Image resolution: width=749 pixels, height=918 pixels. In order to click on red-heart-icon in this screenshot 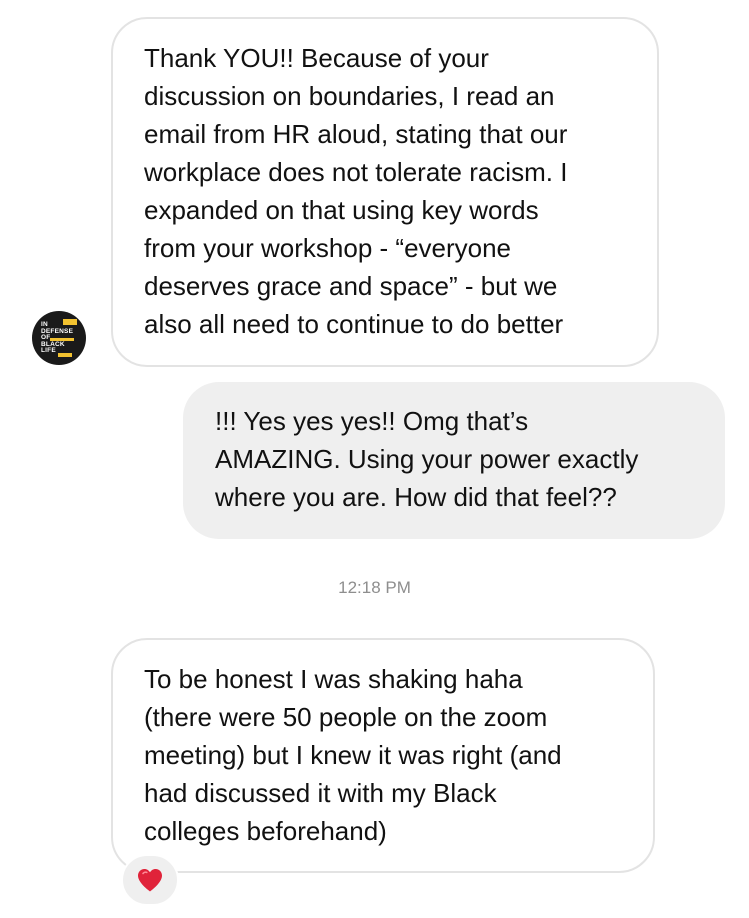, I will do `click(150, 880)`.